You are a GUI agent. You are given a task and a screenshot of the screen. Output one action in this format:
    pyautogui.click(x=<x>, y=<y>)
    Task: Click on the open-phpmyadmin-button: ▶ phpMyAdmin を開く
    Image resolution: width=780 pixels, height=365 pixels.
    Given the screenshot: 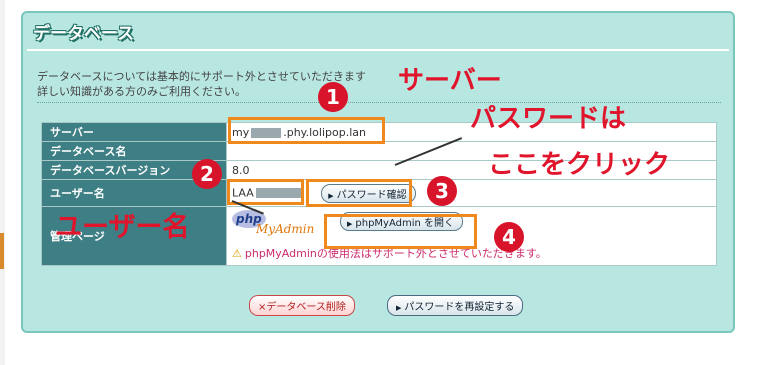 What is the action you would take?
    pyautogui.click(x=402, y=221)
    